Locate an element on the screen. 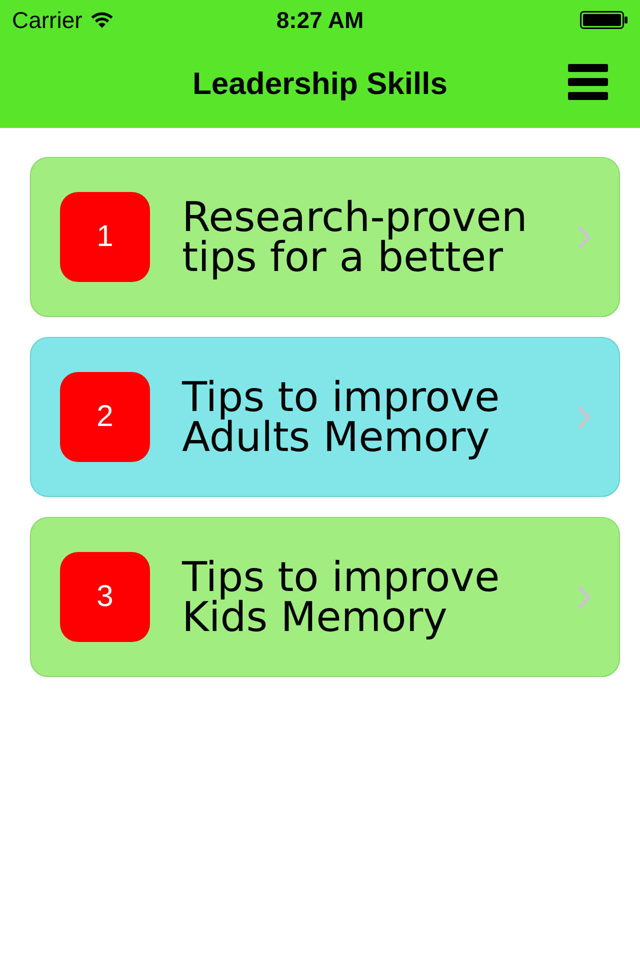 Image resolution: width=640 pixels, height=960 pixels. item-title: Tips to improve Kids Memory is located at coordinates (341, 597).